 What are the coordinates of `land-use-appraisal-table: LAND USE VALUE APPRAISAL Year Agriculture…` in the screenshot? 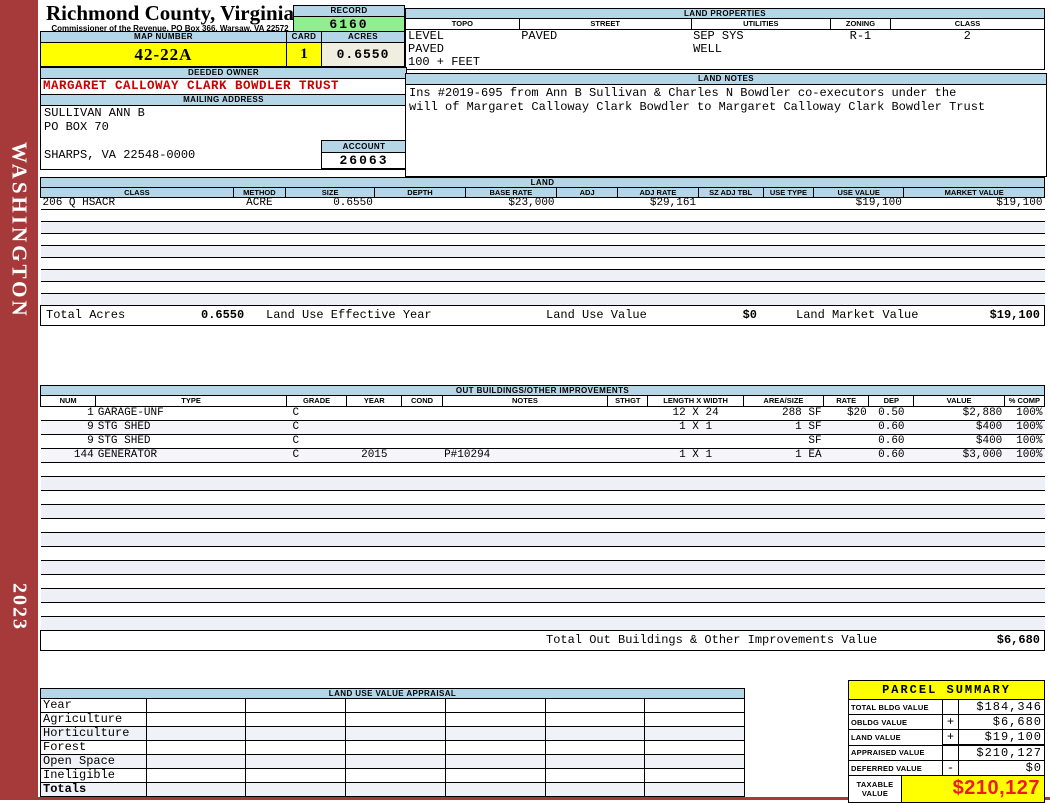 It's located at (392, 742).